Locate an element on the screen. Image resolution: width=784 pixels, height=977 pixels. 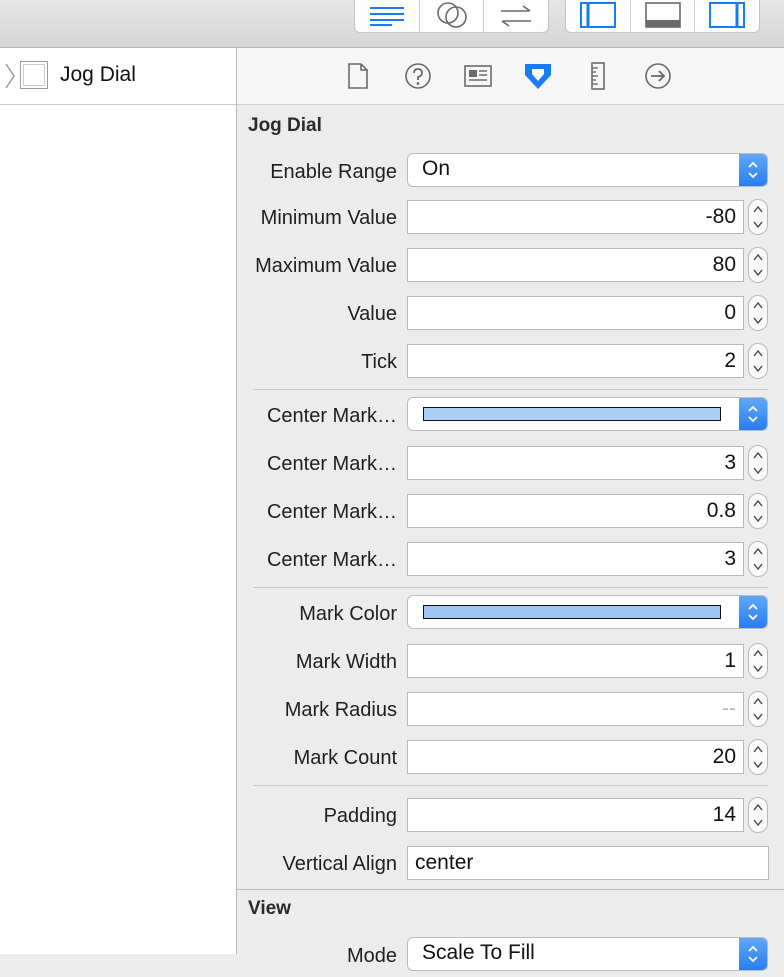
toggle-debug-area-button is located at coordinates (663, 16).